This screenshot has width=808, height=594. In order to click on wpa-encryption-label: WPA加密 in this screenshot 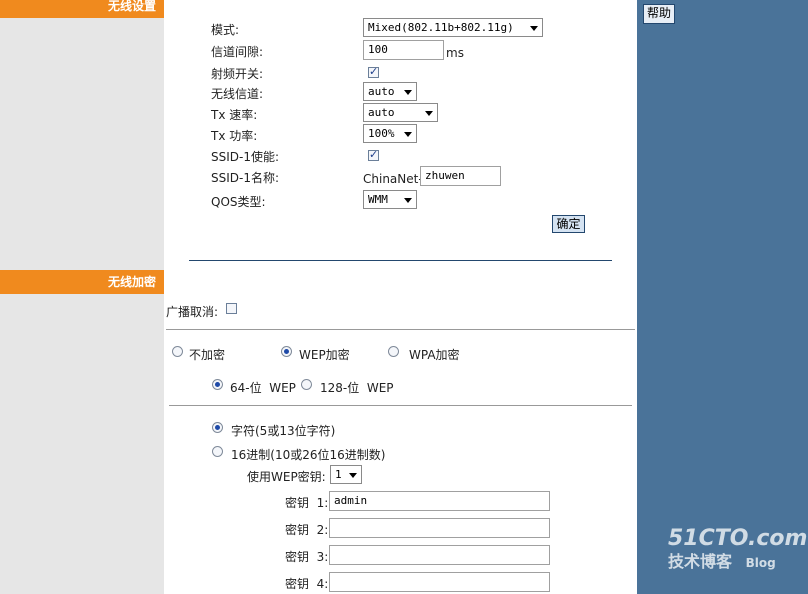, I will do `click(434, 355)`.